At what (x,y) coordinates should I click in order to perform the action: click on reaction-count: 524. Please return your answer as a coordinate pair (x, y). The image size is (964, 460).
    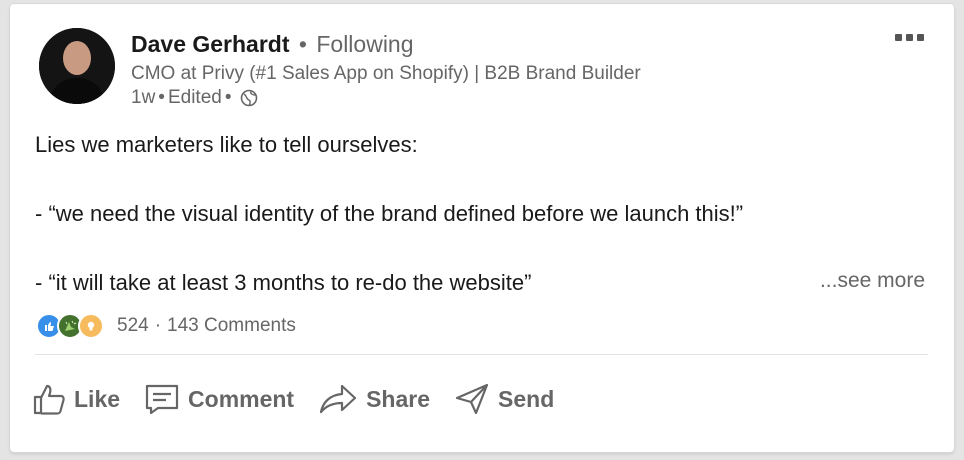
    Looking at the image, I should click on (133, 326).